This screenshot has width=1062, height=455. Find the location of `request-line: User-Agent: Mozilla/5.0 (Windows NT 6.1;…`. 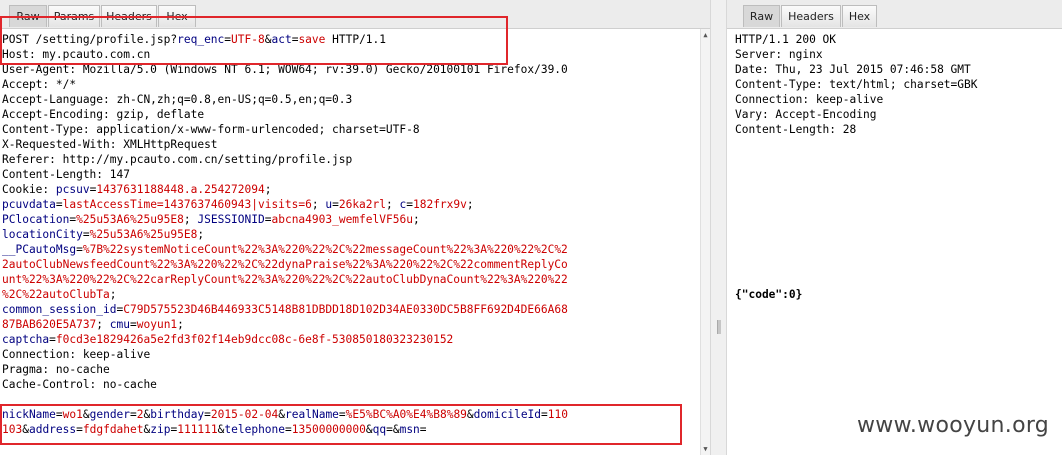

request-line: User-Agent: Mozilla/5.0 (Windows NT 6.1;… is located at coordinates (285, 69).